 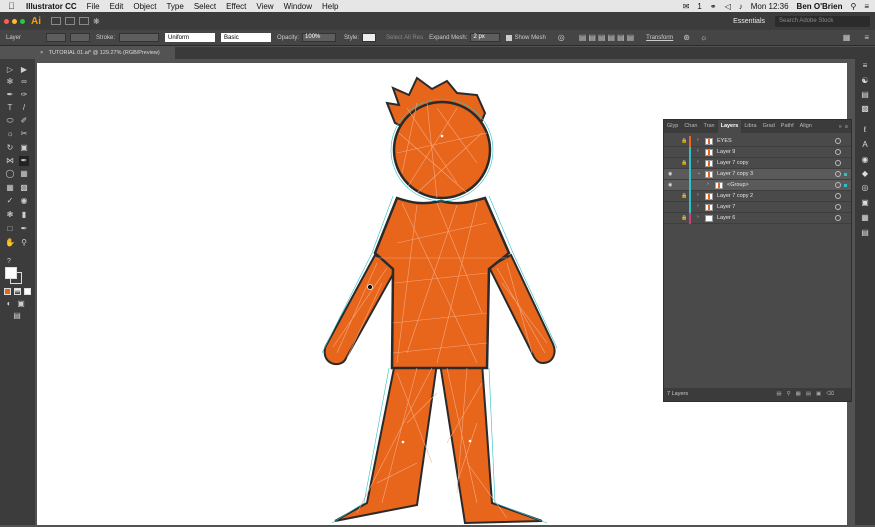 I want to click on scissors-tool-icon: ✂, so click(x=24, y=134).